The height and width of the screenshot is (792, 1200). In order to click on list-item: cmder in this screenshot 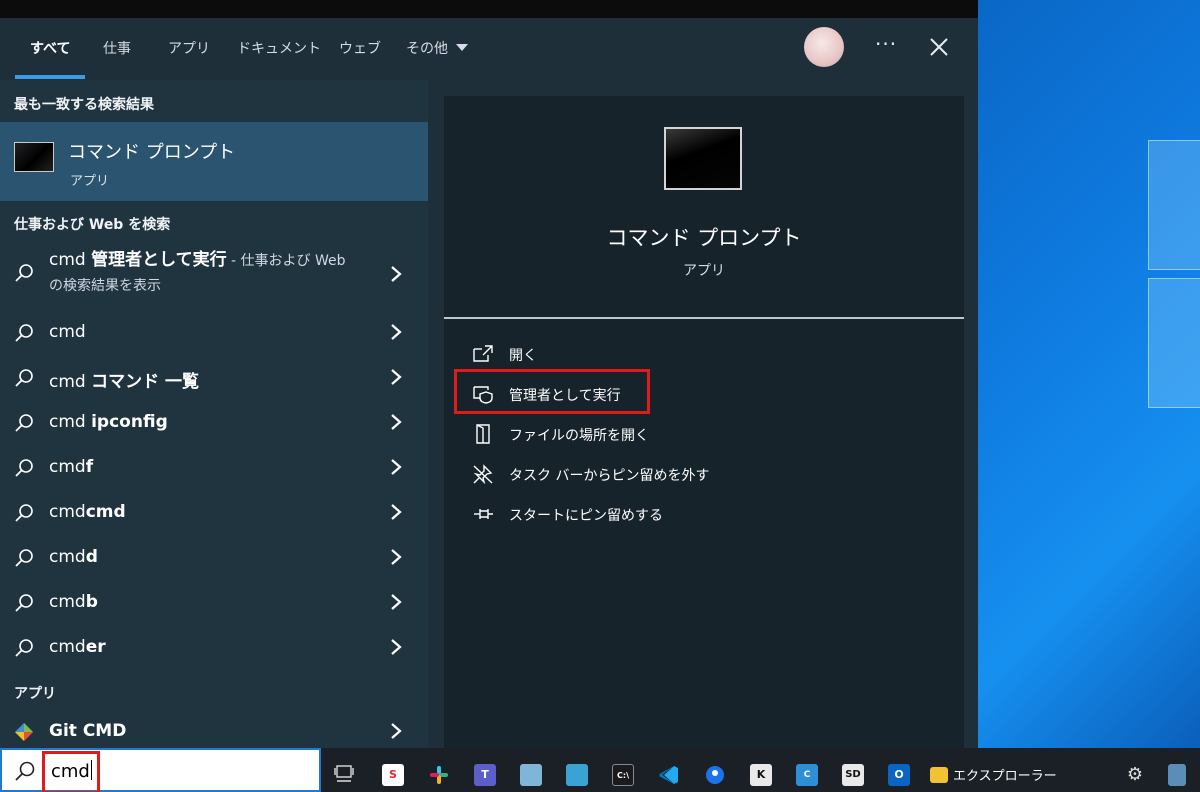, I will do `click(214, 648)`.